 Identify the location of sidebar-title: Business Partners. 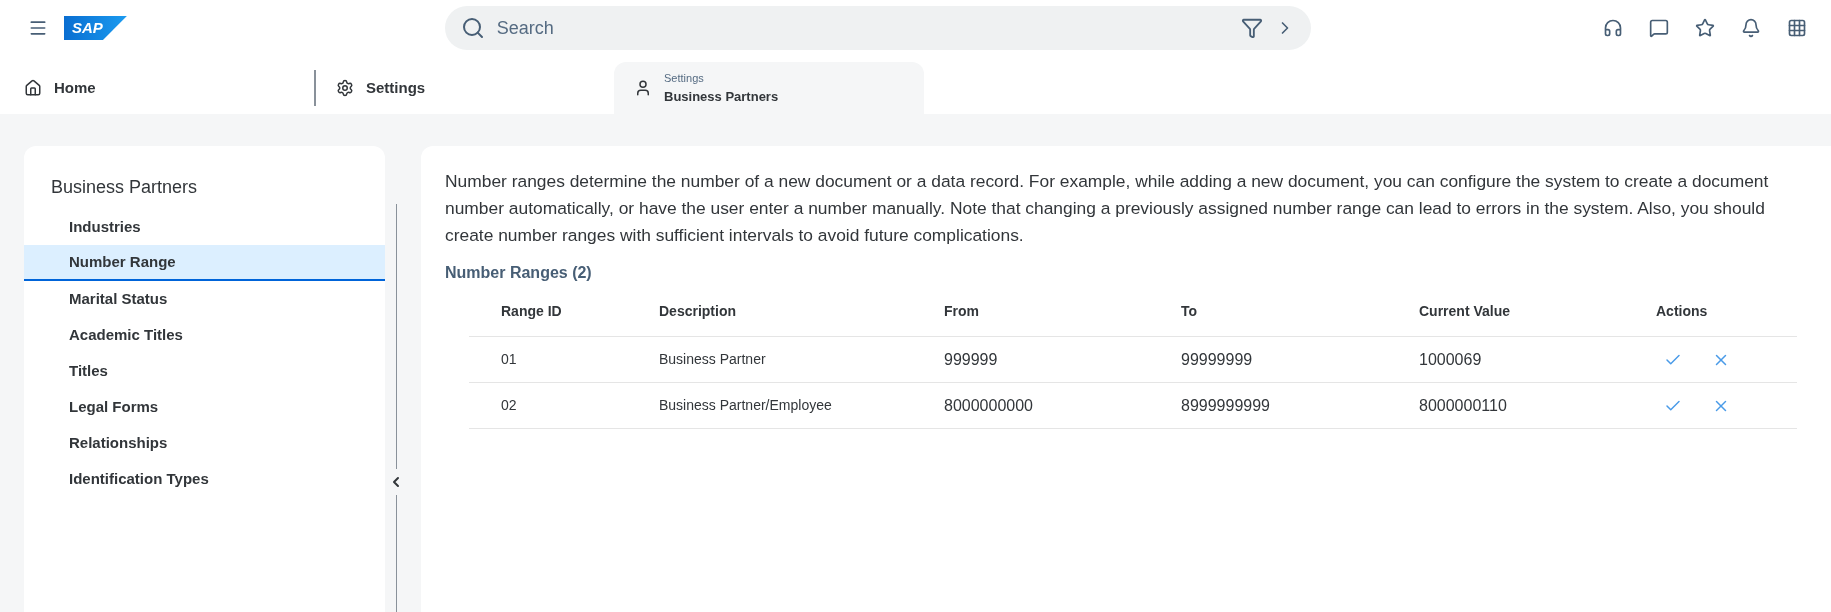
(124, 187).